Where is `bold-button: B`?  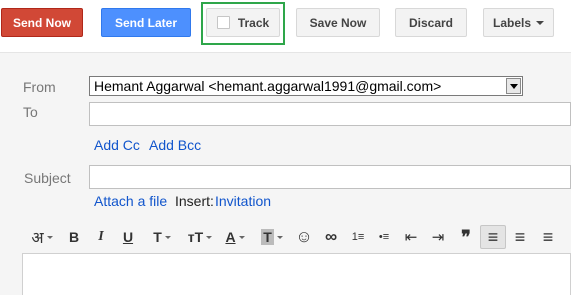
bold-button: B is located at coordinates (74, 237).